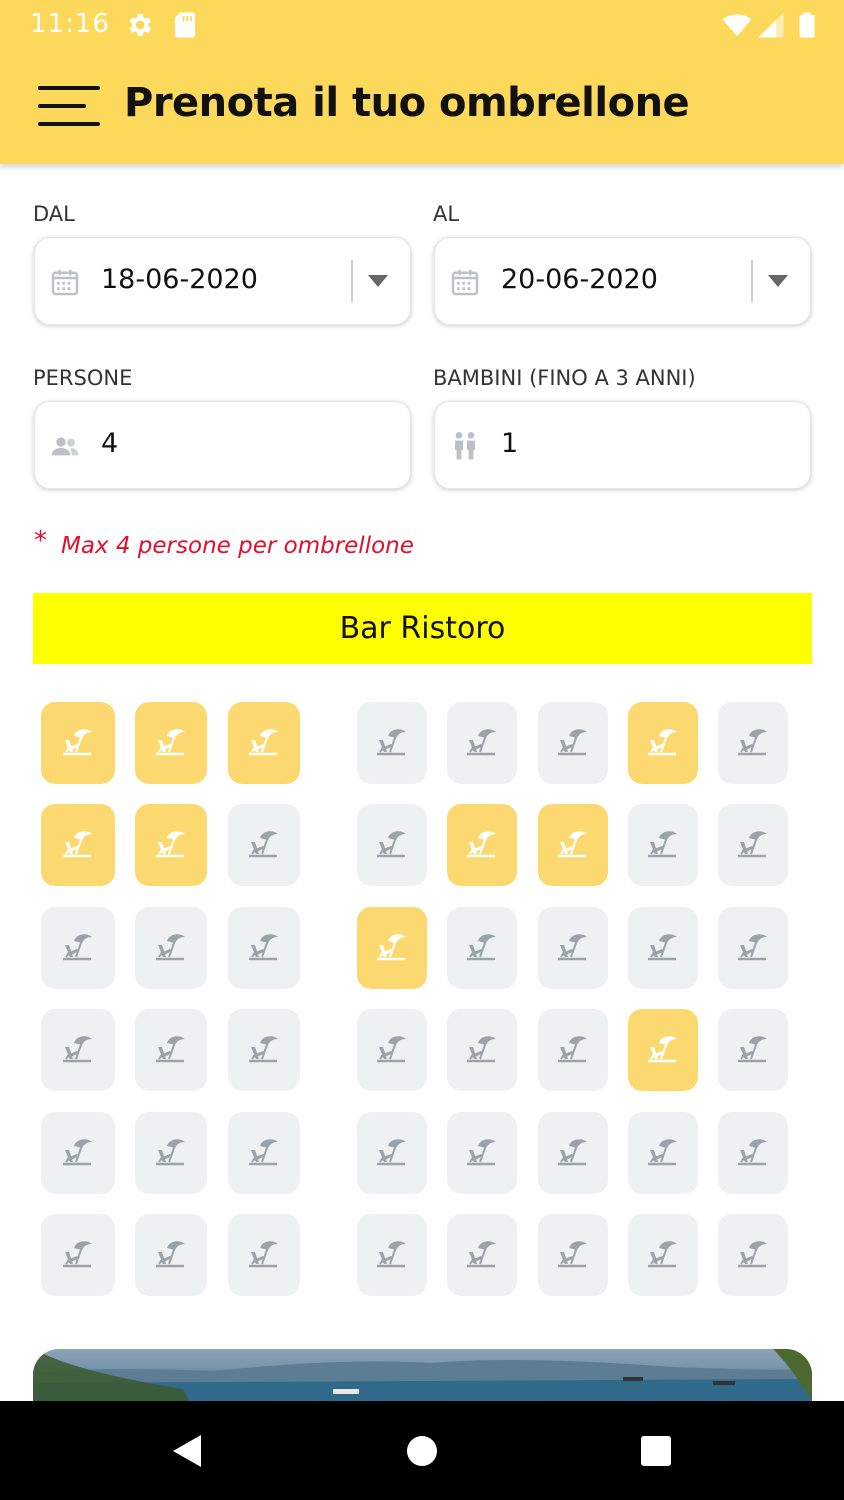 Image resolution: width=844 pixels, height=1500 pixels. Describe the element at coordinates (40, 541) in the screenshot. I see `note-asterisk: *` at that location.